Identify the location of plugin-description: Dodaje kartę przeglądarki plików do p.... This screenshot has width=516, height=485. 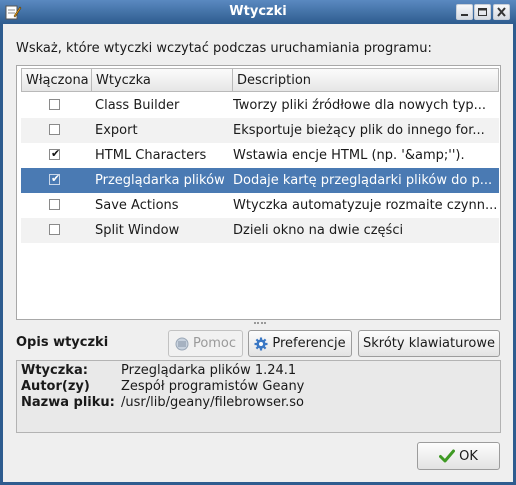
(363, 180).